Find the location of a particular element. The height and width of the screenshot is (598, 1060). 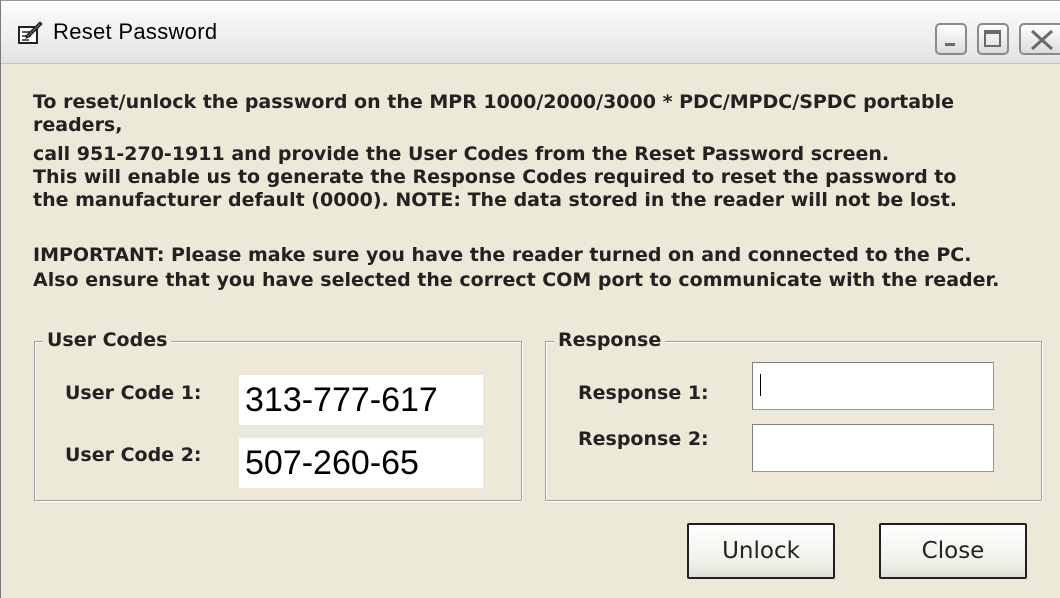

user-code-1-value: 313-777-617 is located at coordinates (361, 400).